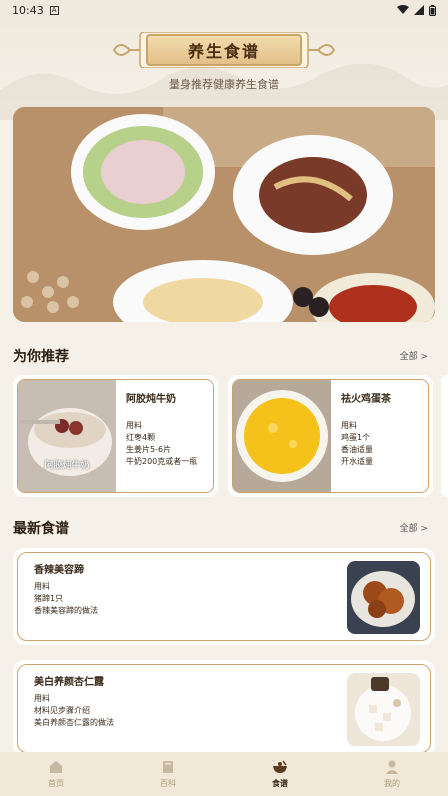 The width and height of the screenshot is (448, 796). I want to click on tab-home: 首页, so click(56, 774).